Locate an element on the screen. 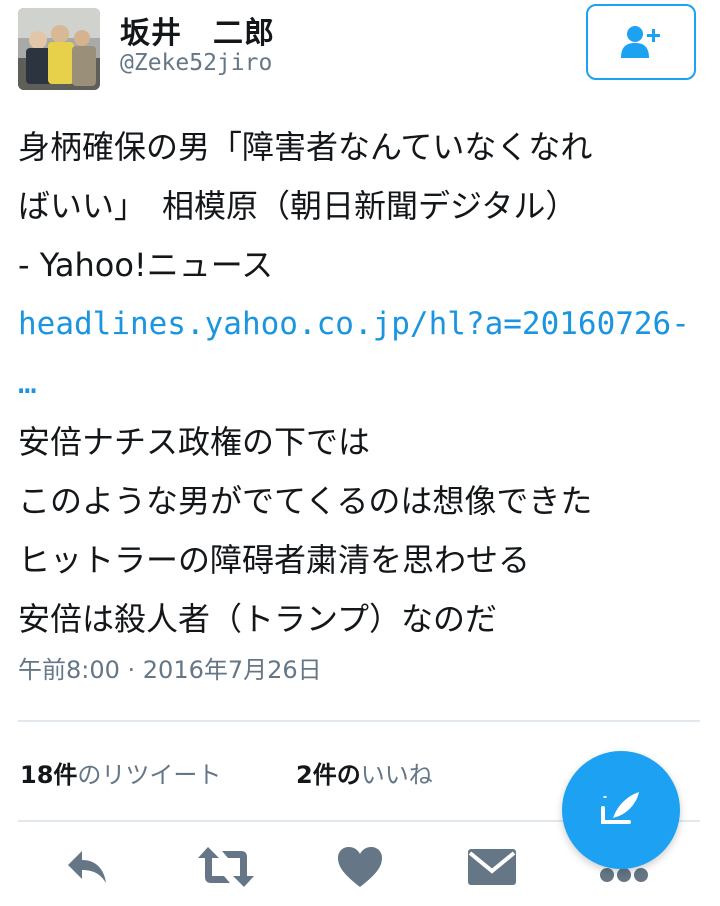  tweet-line: 身柄確保の男「障害者なんていなくなれ is located at coordinates (305, 147).